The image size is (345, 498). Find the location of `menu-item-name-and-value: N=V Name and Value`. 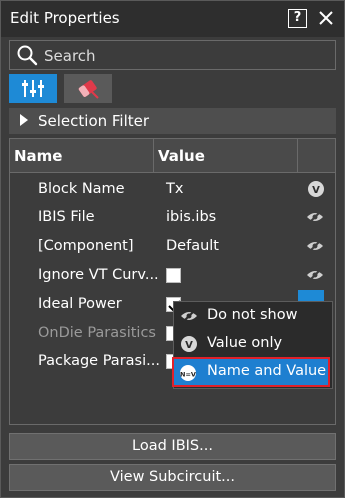

menu-item-name-and-value: N=V Name and Value is located at coordinates (251, 372).